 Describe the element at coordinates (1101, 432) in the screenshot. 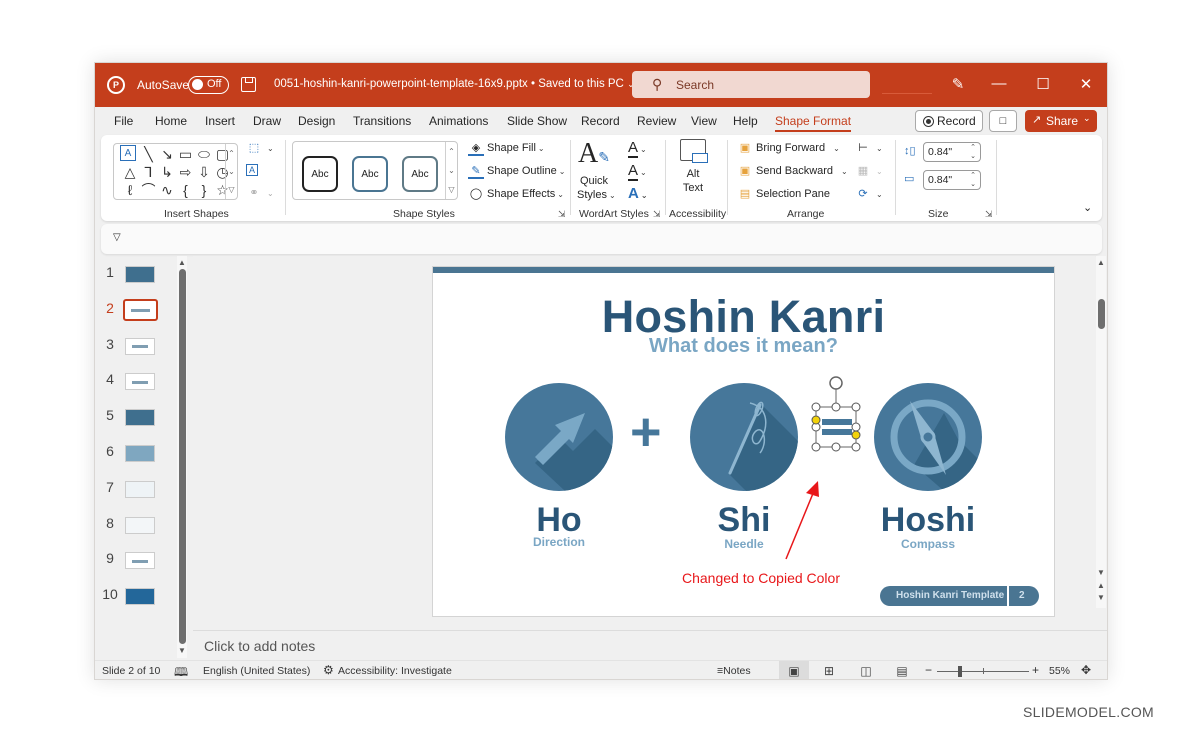

I see `slide-scrollbar: ▲ ▼ ▲ ▼` at that location.